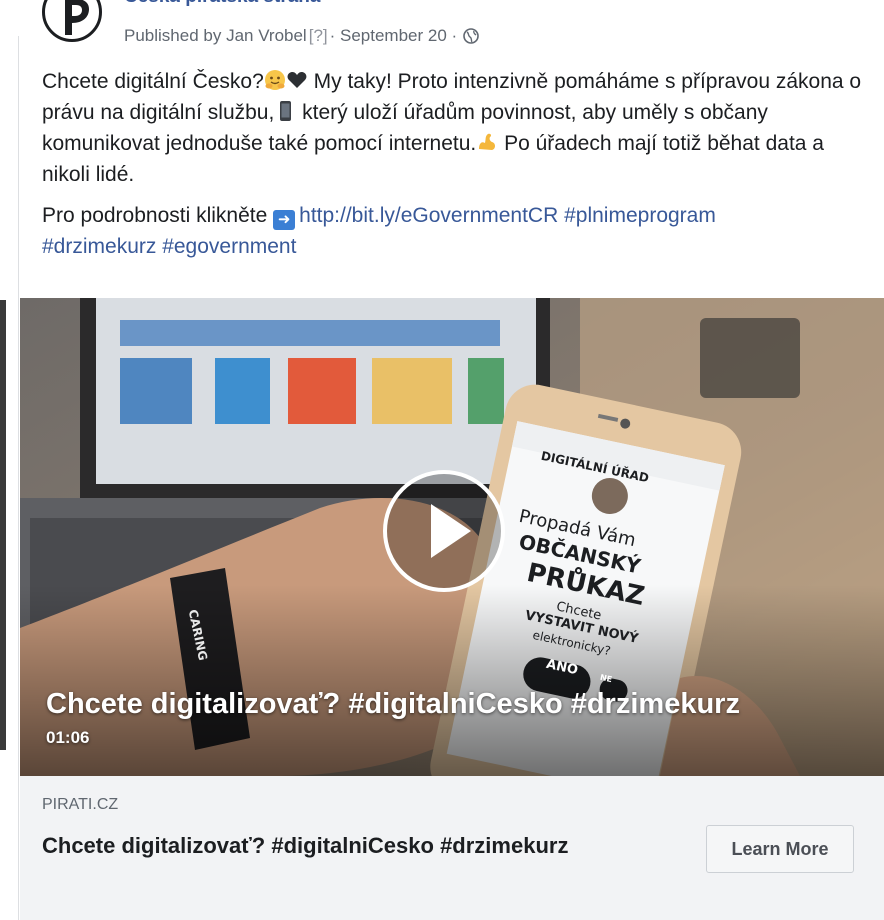  What do you see at coordinates (451, 531) in the screenshot?
I see `play-icon` at bounding box center [451, 531].